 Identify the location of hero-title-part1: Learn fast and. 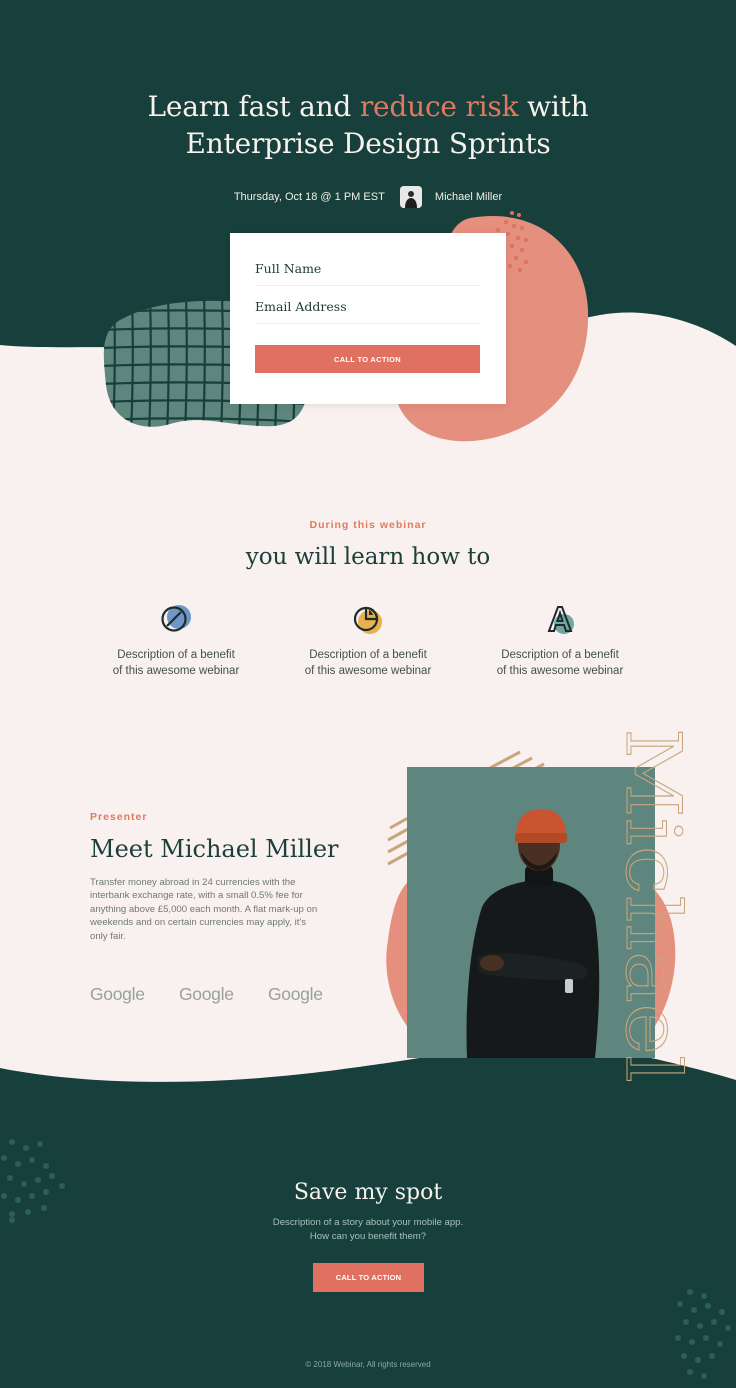
(253, 106).